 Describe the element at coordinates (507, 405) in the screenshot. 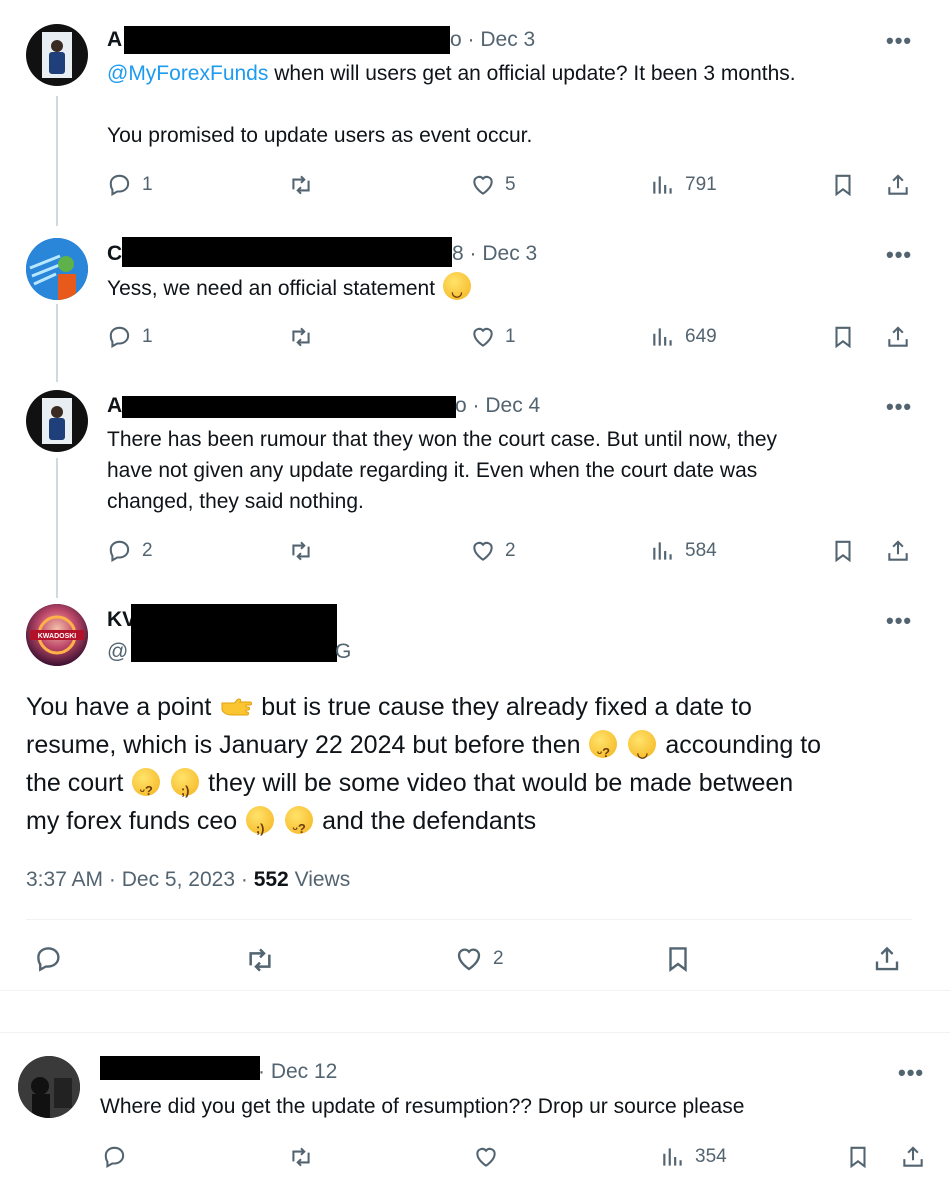

I see `tweet-date: · Dec 4` at that location.